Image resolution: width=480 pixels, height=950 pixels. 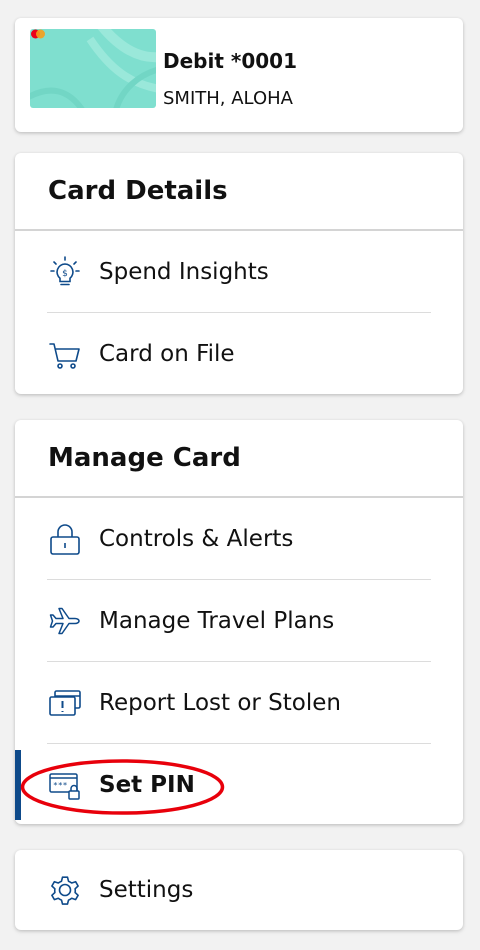 What do you see at coordinates (146, 890) in the screenshot?
I see `menu-item-label: Settings` at bounding box center [146, 890].